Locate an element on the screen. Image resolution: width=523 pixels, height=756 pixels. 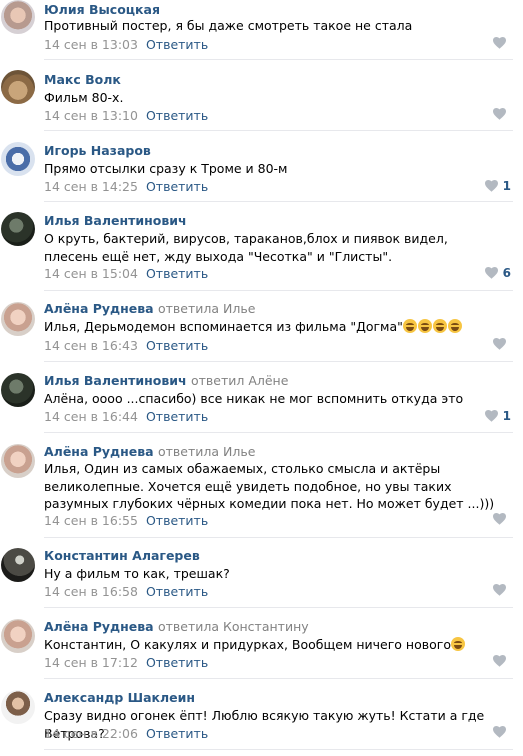
comment-date: 14 сен в 16:43 is located at coordinates (91, 345).